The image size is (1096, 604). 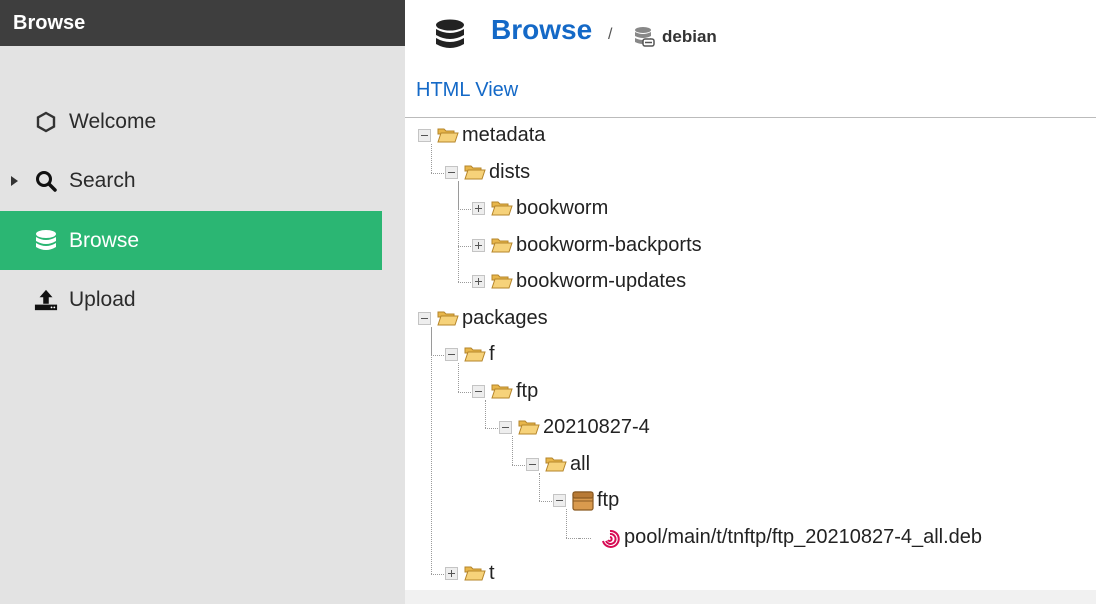 I want to click on tree-folder-label: t, so click(x=492, y=573).